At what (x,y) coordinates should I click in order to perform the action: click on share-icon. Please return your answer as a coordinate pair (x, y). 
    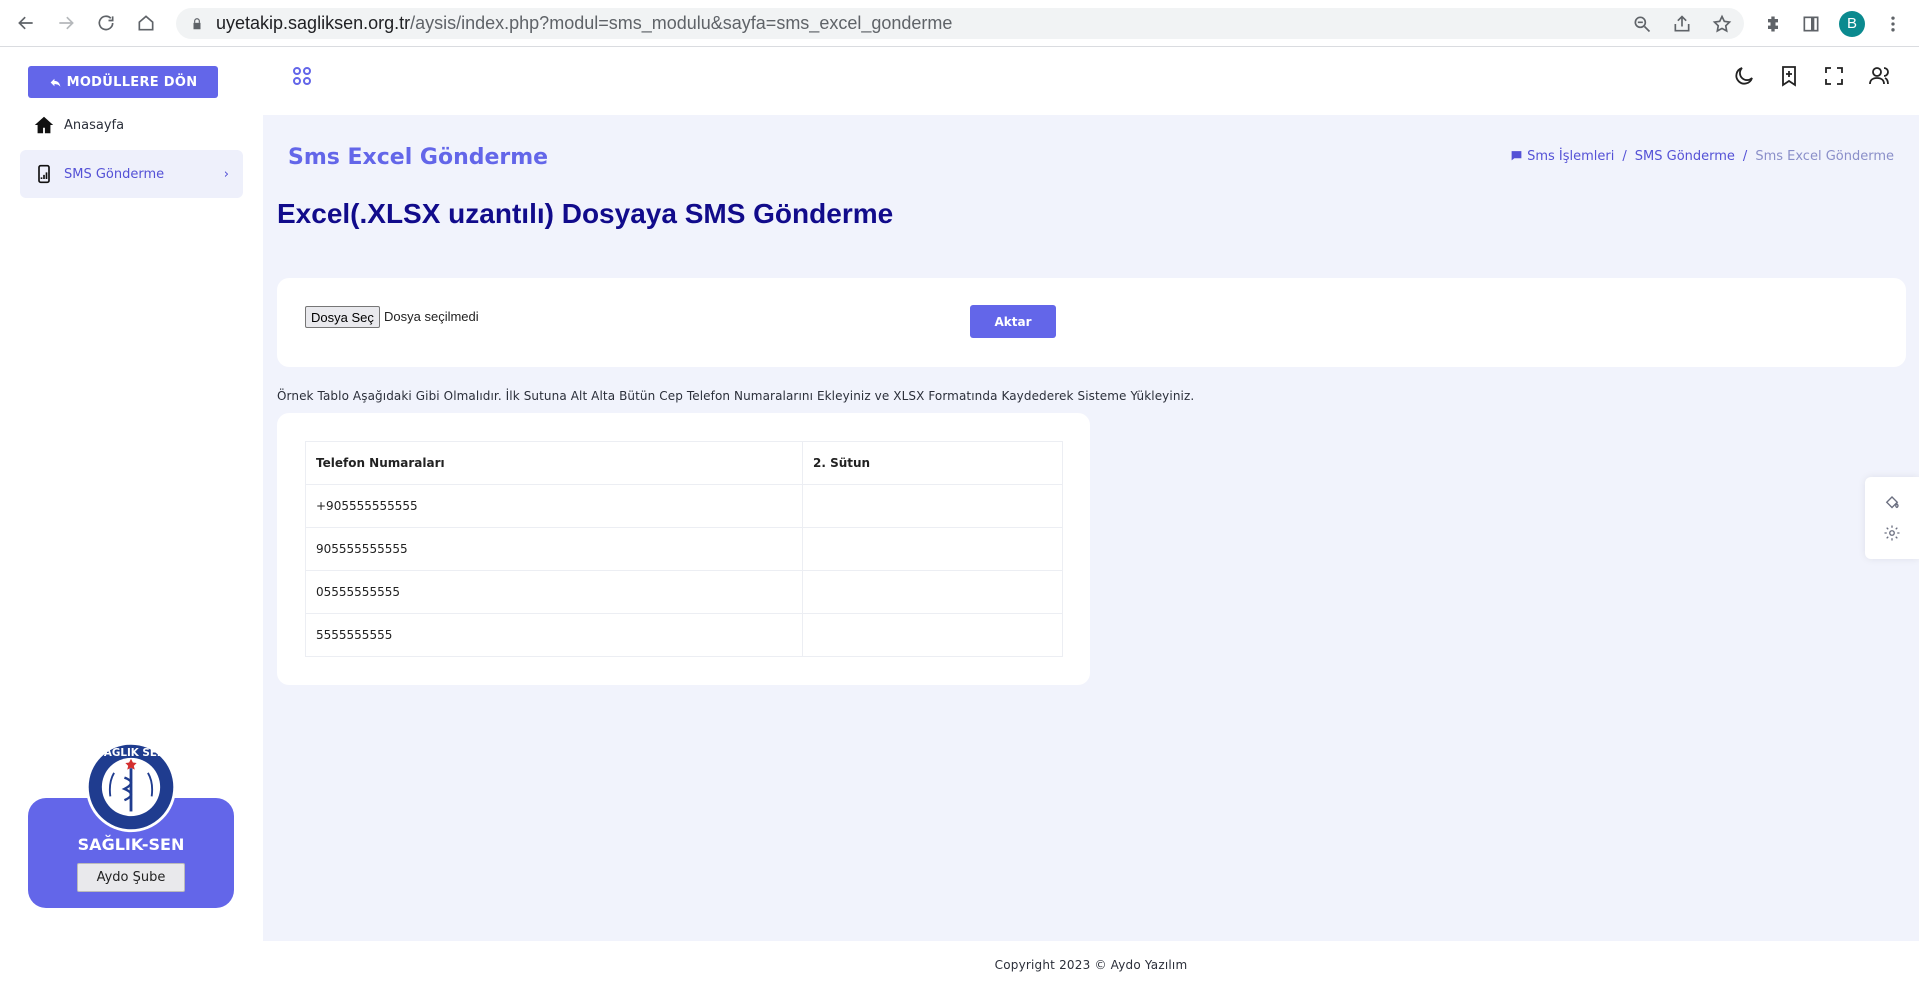
    Looking at the image, I should click on (1682, 24).